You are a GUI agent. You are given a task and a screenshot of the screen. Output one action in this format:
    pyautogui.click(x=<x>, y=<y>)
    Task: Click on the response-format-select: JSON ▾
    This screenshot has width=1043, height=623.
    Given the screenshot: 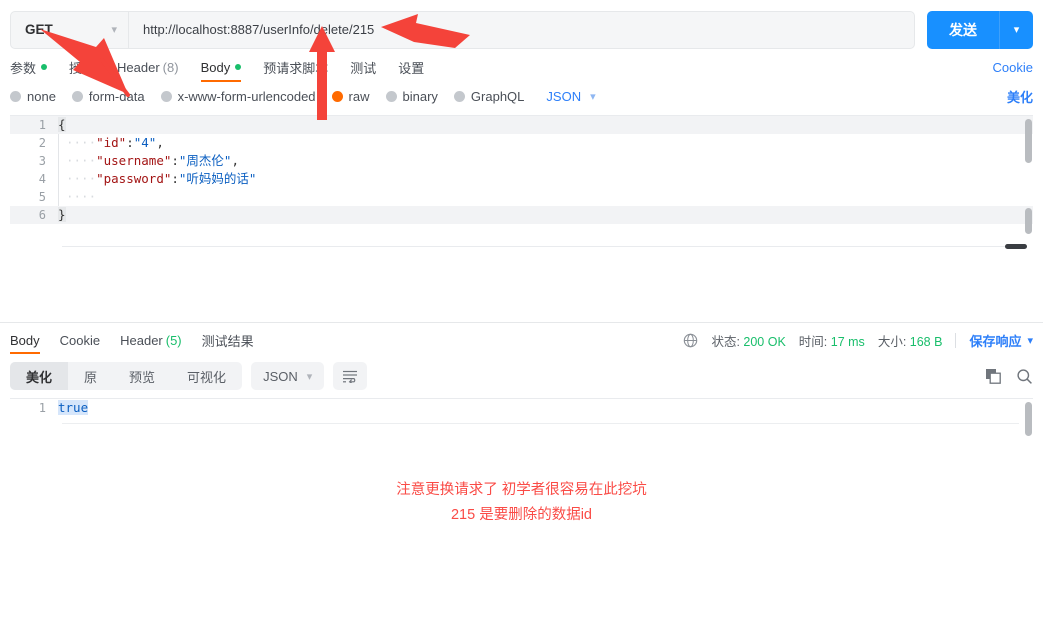 What is the action you would take?
    pyautogui.click(x=288, y=376)
    